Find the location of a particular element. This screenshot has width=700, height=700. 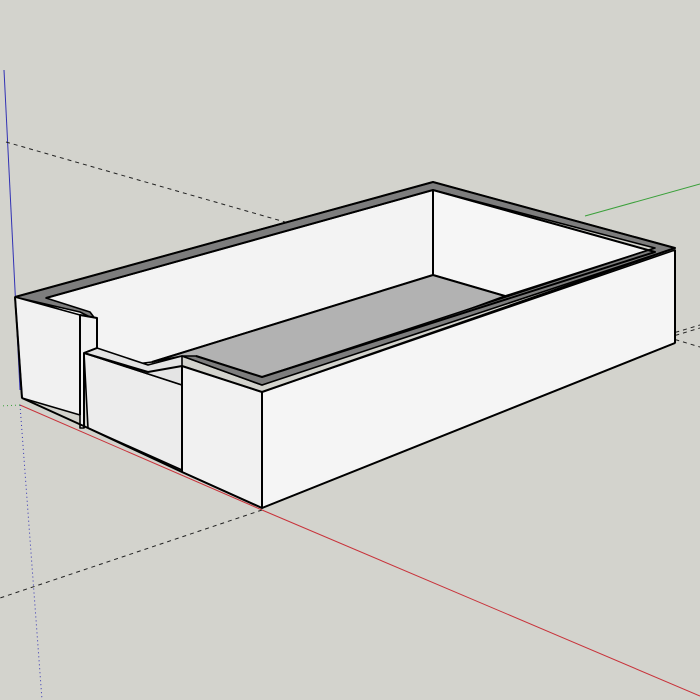

left-end-face is located at coordinates (47, 356).